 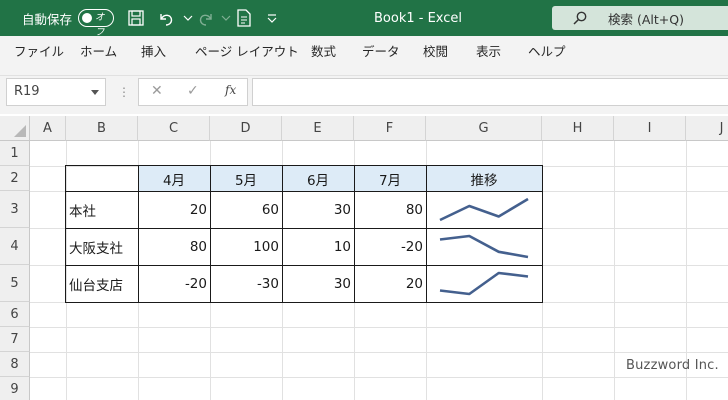 I want to click on column-header-c: C, so click(x=174, y=128).